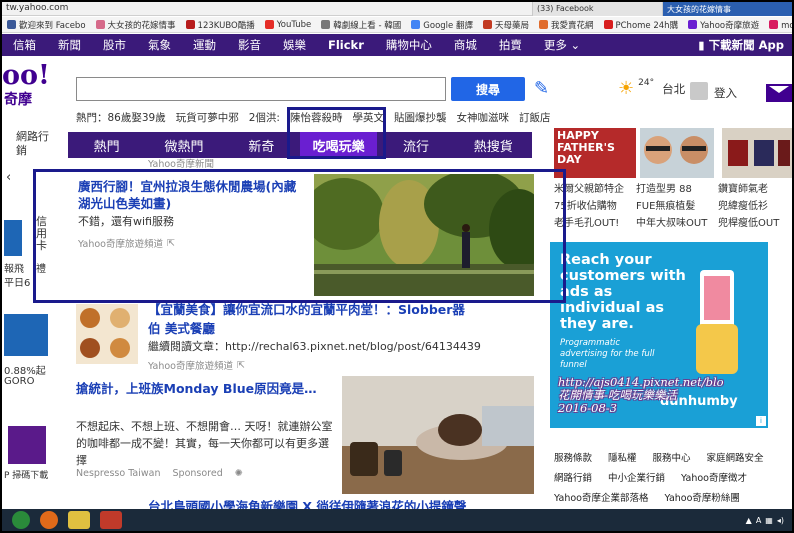 The image size is (794, 533). Describe the element at coordinates (749, 520) in the screenshot. I see `tray-up-icon: ▲` at that location.